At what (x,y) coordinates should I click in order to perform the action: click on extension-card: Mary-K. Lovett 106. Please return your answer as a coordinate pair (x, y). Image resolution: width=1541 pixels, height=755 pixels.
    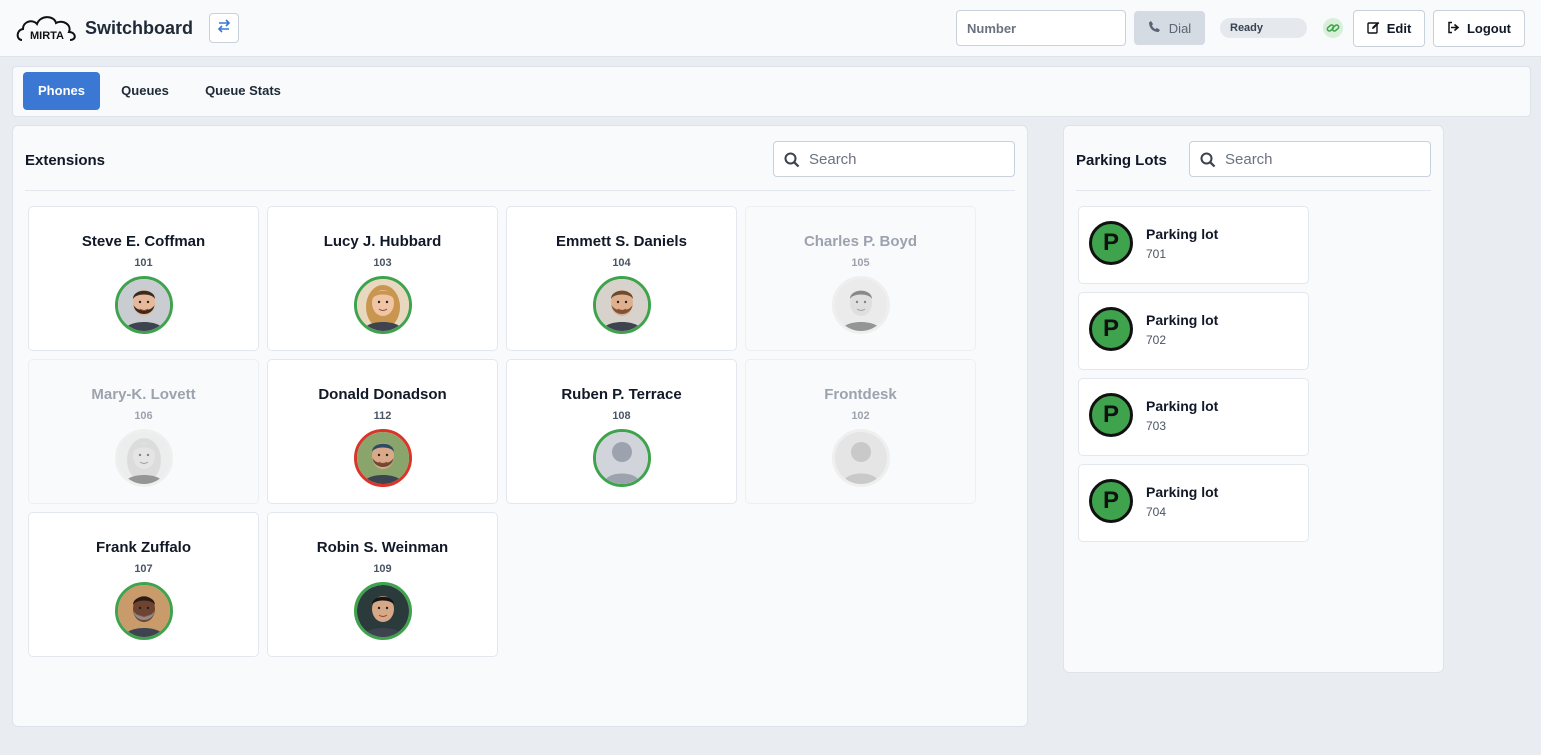
    Looking at the image, I should click on (143, 431).